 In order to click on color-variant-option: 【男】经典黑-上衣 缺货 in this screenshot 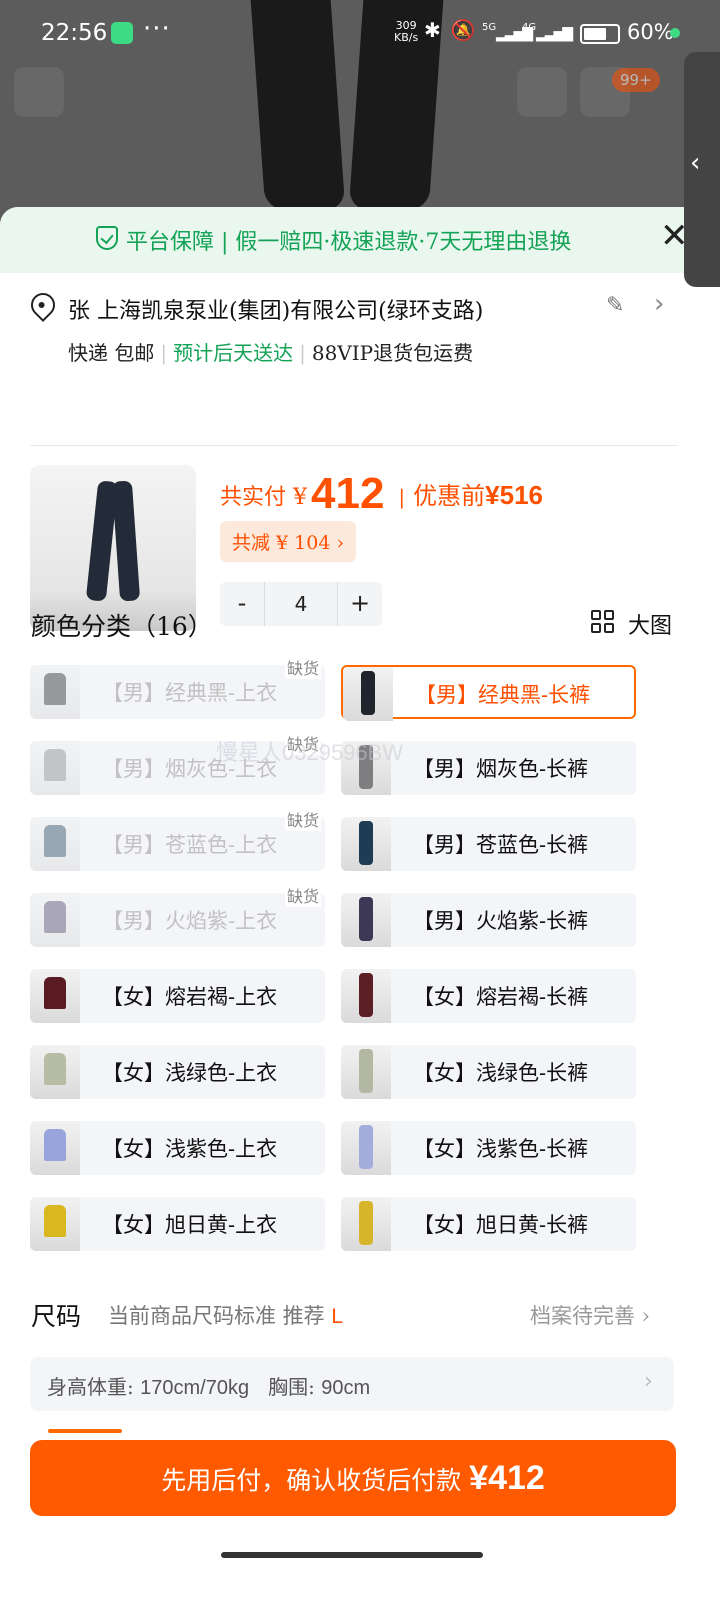, I will do `click(177, 687)`.